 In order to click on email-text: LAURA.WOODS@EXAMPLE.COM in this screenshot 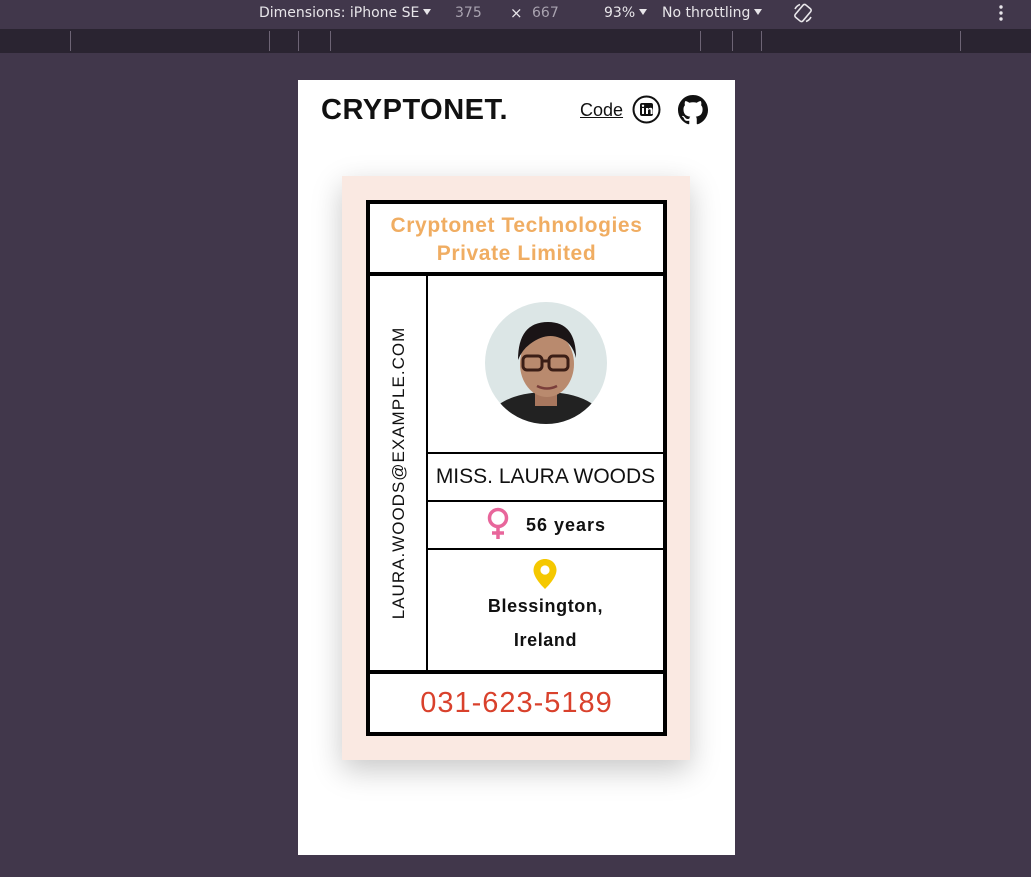, I will do `click(398, 473)`.